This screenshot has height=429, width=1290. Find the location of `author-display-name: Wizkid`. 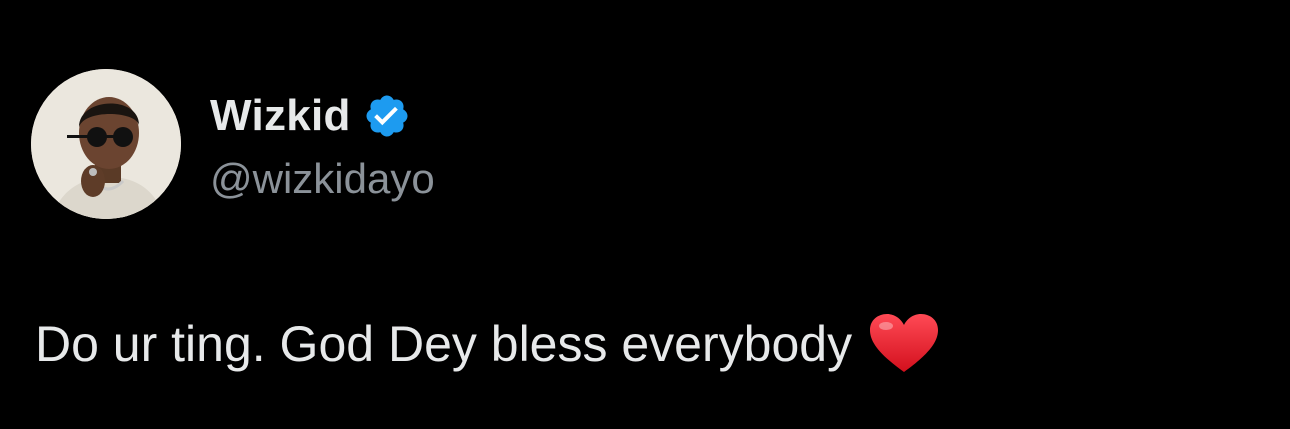

author-display-name: Wizkid is located at coordinates (280, 116).